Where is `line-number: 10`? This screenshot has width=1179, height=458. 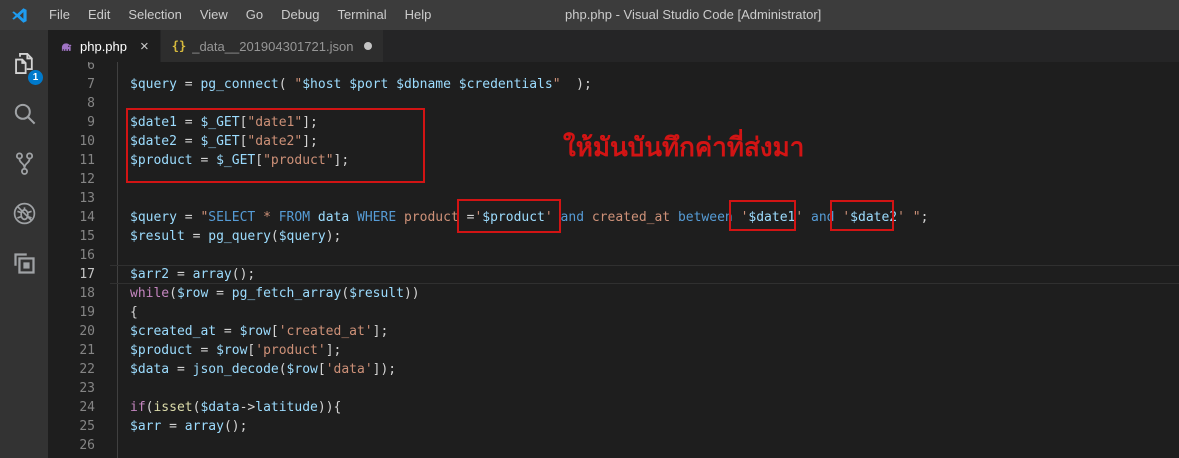
line-number: 10 is located at coordinates (87, 141).